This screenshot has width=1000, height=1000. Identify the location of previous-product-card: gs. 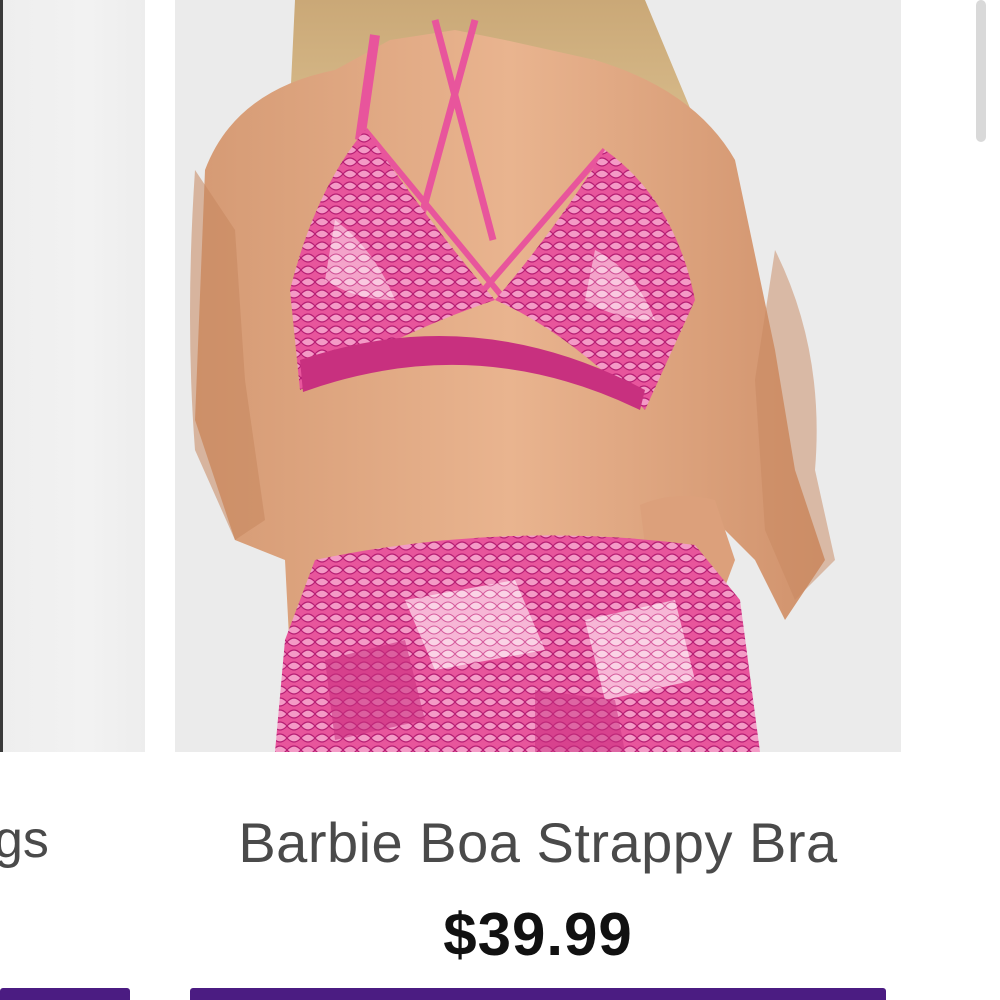
(72, 500).